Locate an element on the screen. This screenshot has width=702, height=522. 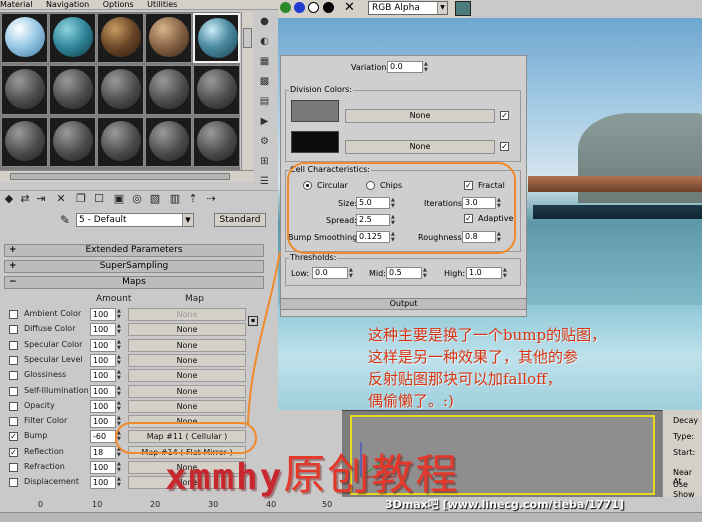
material-name-field: 5 - Default ▼ is located at coordinates (135, 220).